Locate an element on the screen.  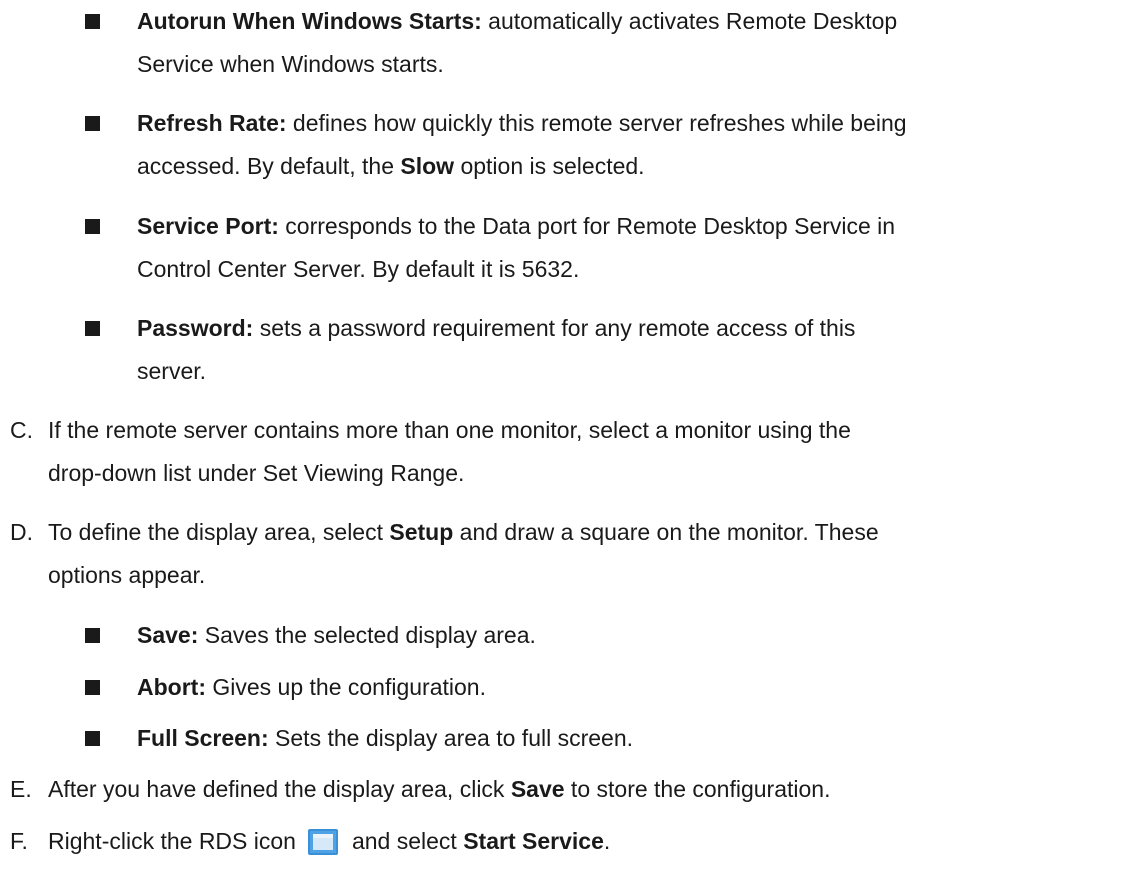
step-text-pre: To define the display area, select is located at coordinates (219, 532).